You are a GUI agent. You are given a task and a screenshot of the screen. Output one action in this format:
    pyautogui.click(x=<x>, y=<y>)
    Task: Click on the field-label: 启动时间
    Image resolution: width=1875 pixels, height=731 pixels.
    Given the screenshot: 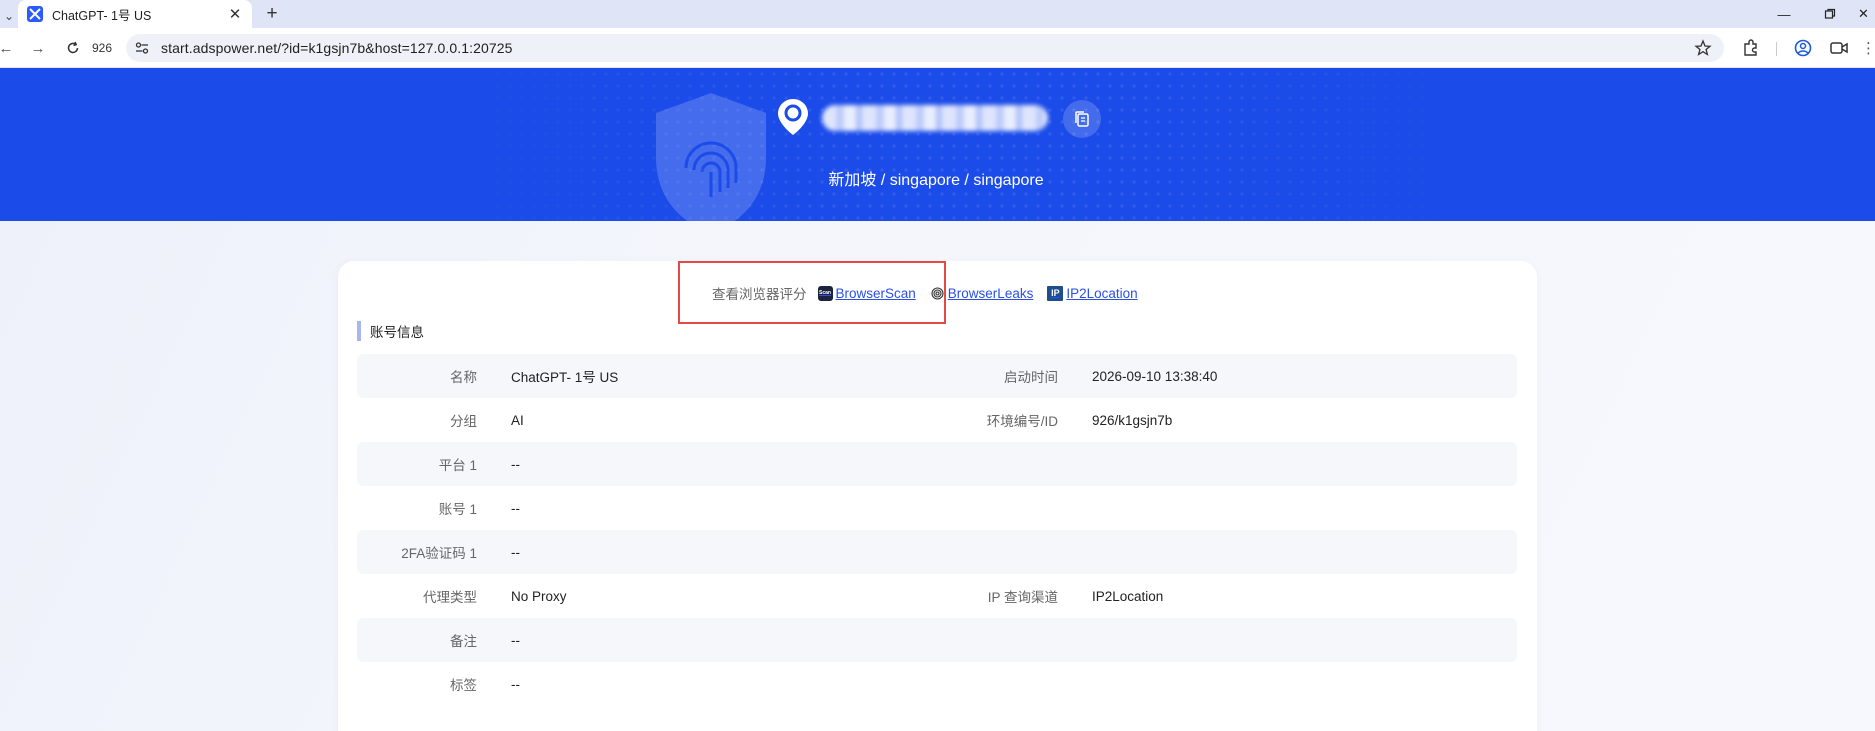 What is the action you would take?
    pyautogui.click(x=1031, y=377)
    